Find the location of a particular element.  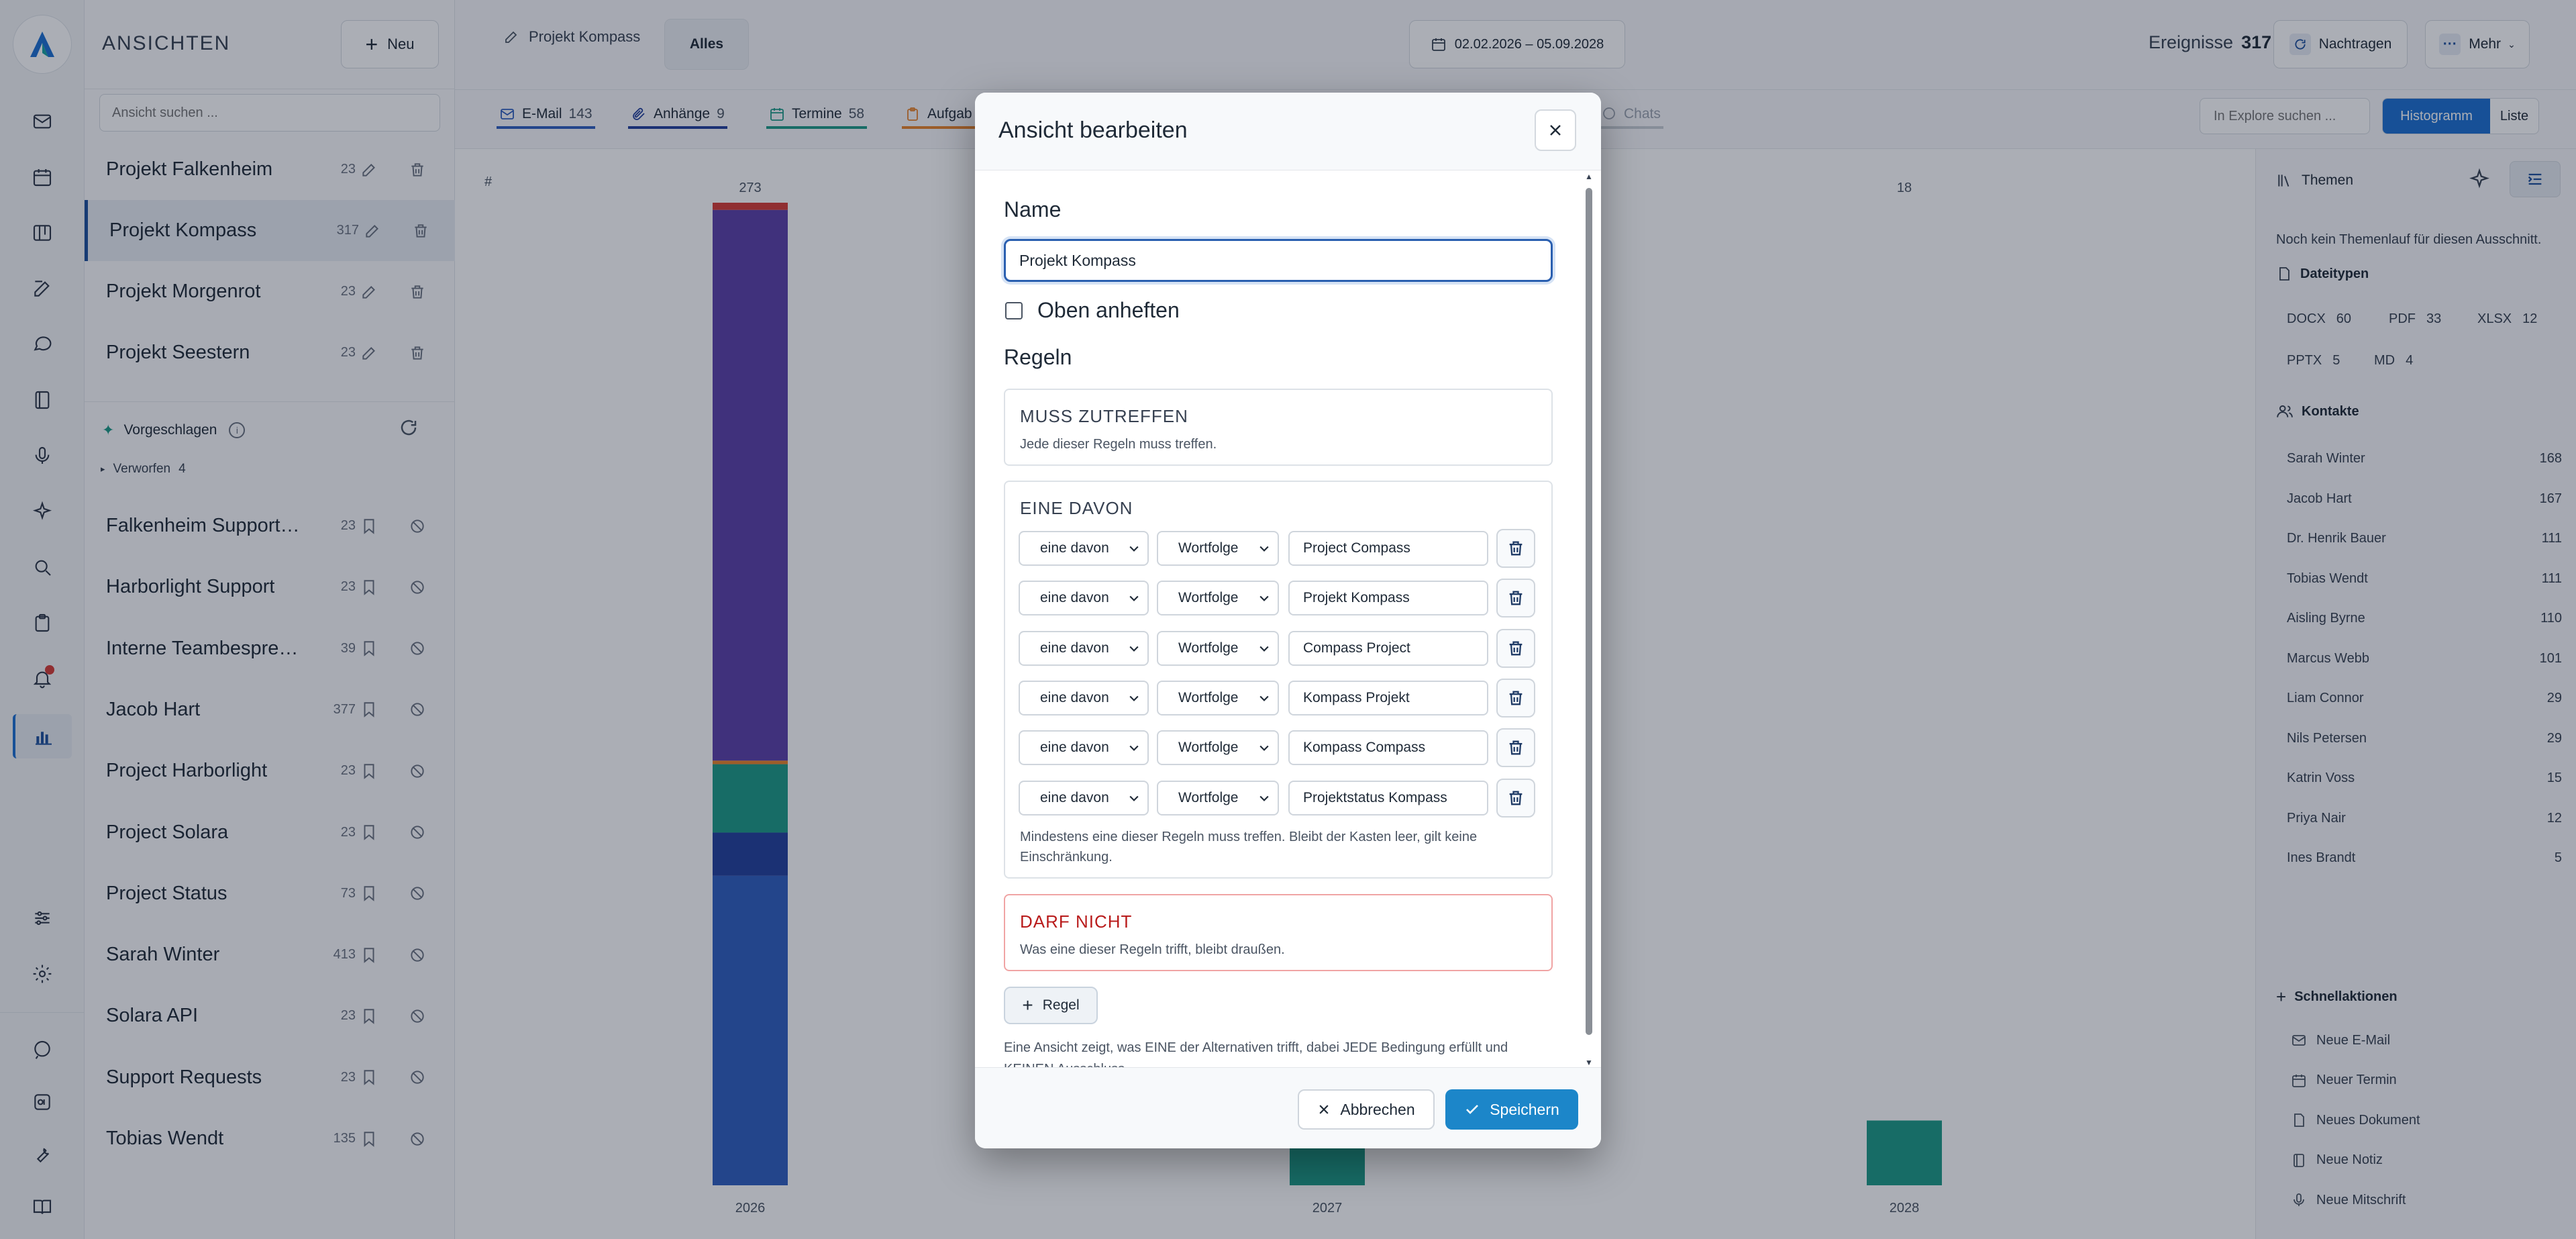

rule-row: eine davon Wortfolge Project Compass is located at coordinates (1279, 548).